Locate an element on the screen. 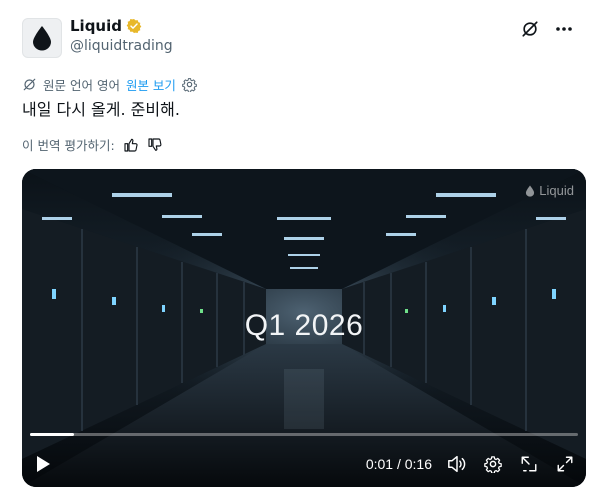 The image size is (589, 488). video-overlay-title: Q1 2026 is located at coordinates (304, 325).